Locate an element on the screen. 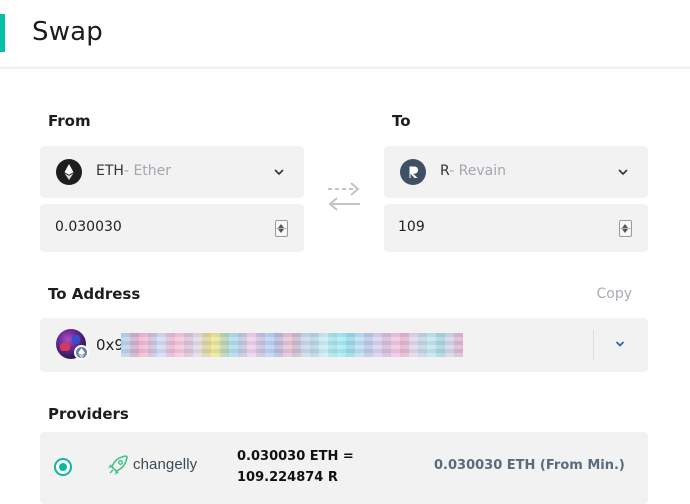 Image resolution: width=690 pixels, height=504 pixels. from-currency-symbol: ETH is located at coordinates (110, 171).